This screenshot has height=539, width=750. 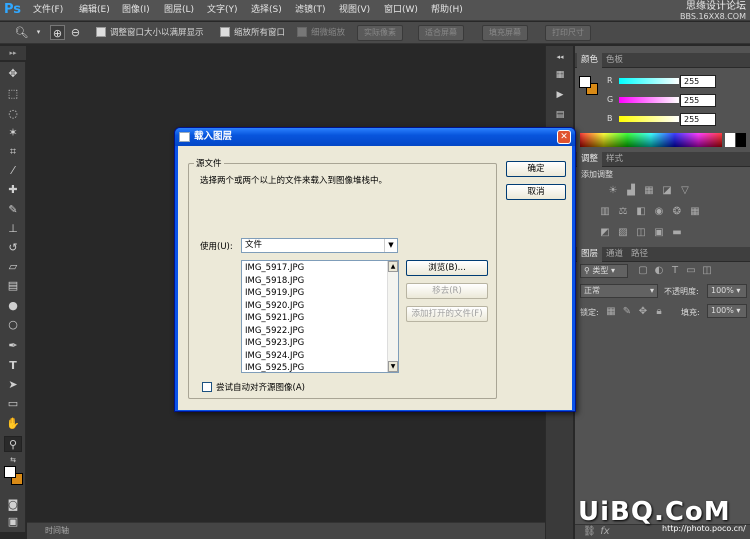 I want to click on color-lookup-adjustment-icon: ▦, so click(x=695, y=212).